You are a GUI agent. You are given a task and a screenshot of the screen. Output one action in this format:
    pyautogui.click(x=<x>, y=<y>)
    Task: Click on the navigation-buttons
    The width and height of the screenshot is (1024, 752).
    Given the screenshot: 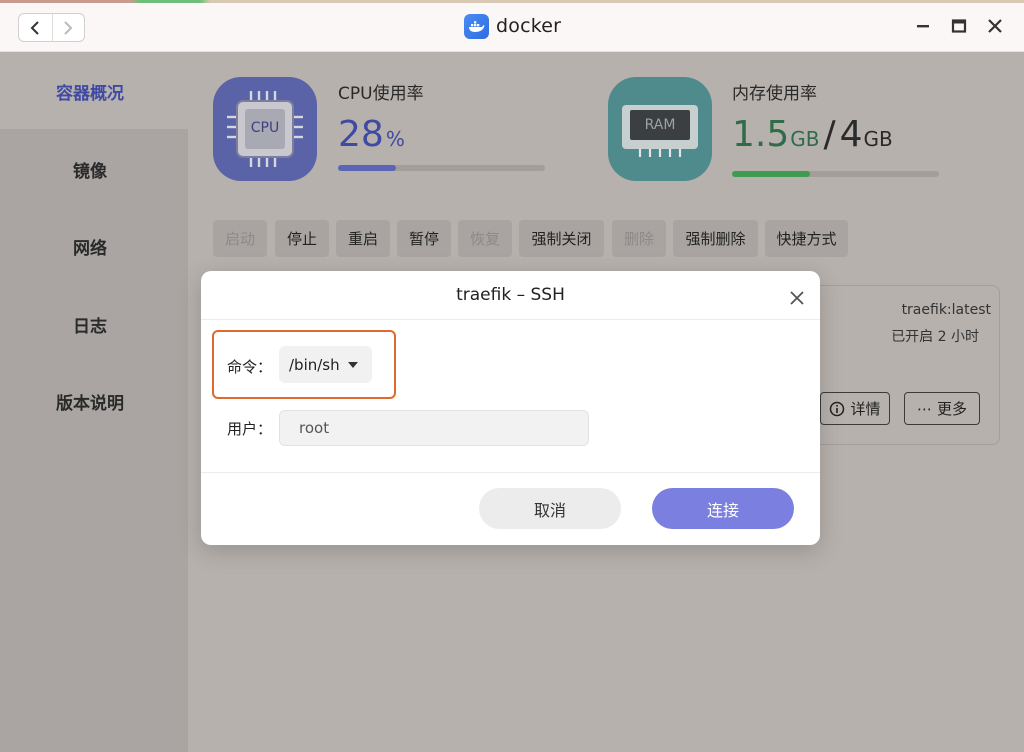 What is the action you would take?
    pyautogui.click(x=51, y=27)
    